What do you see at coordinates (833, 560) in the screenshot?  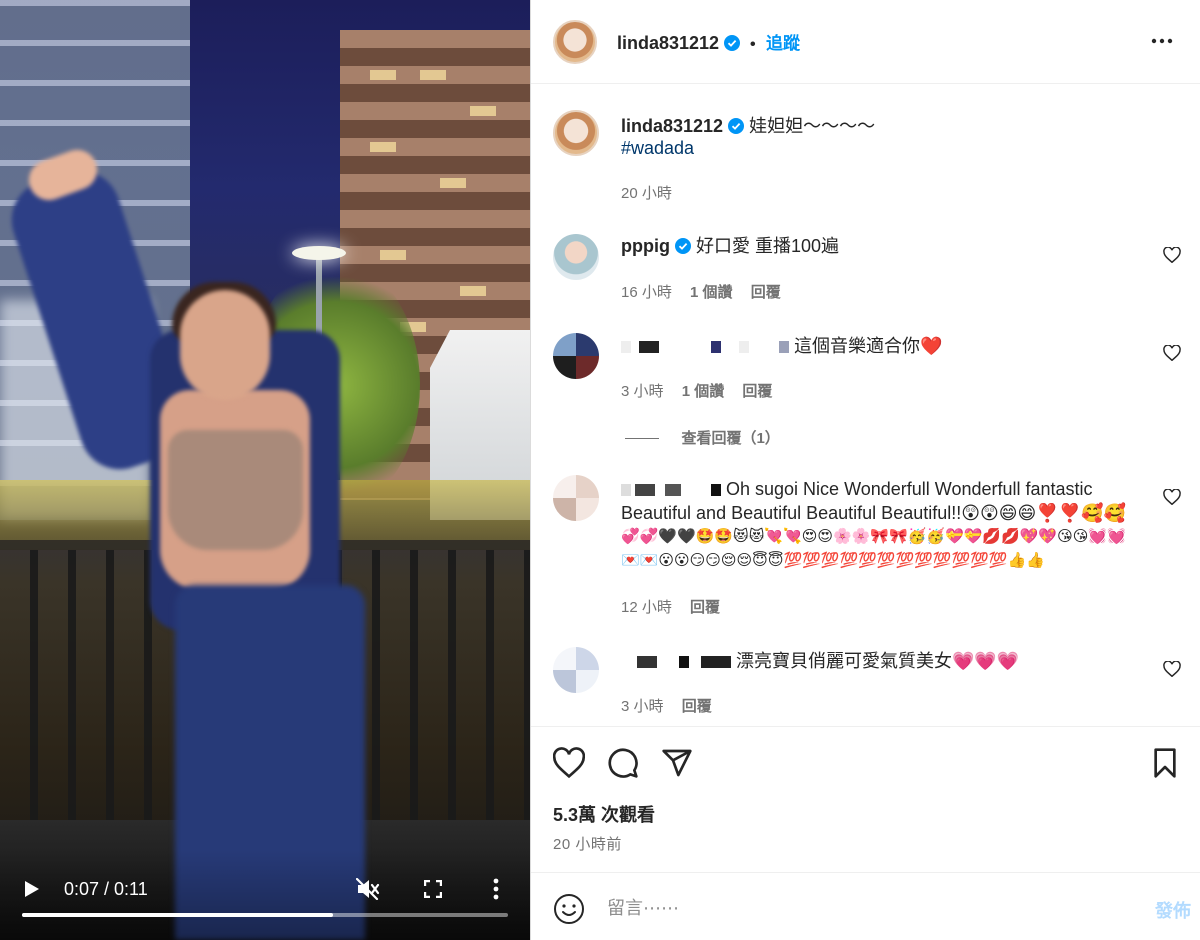 I see `comment-text-line4: 💌💌😮😮😏😏😌😌😇😇💯💯💯💯💯💯💯💯💯💯💯💯👍👍` at bounding box center [833, 560].